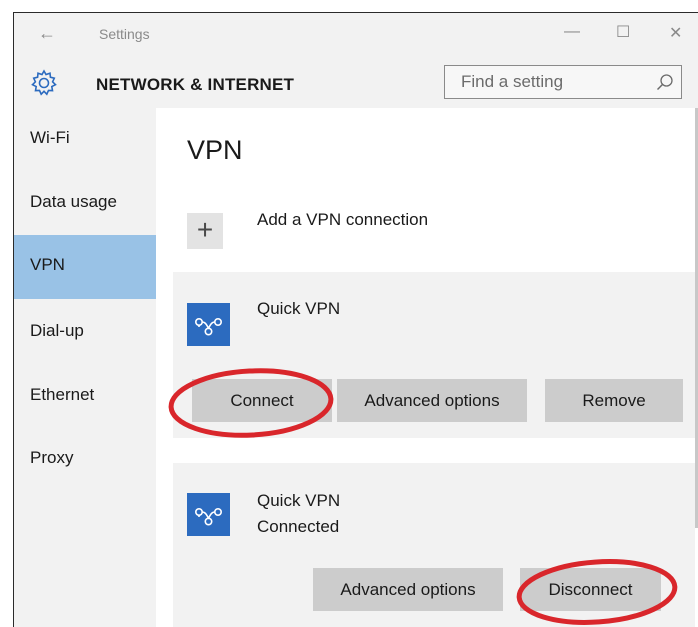  I want to click on sidebar-item-data-usage: Data usage, so click(85, 204).